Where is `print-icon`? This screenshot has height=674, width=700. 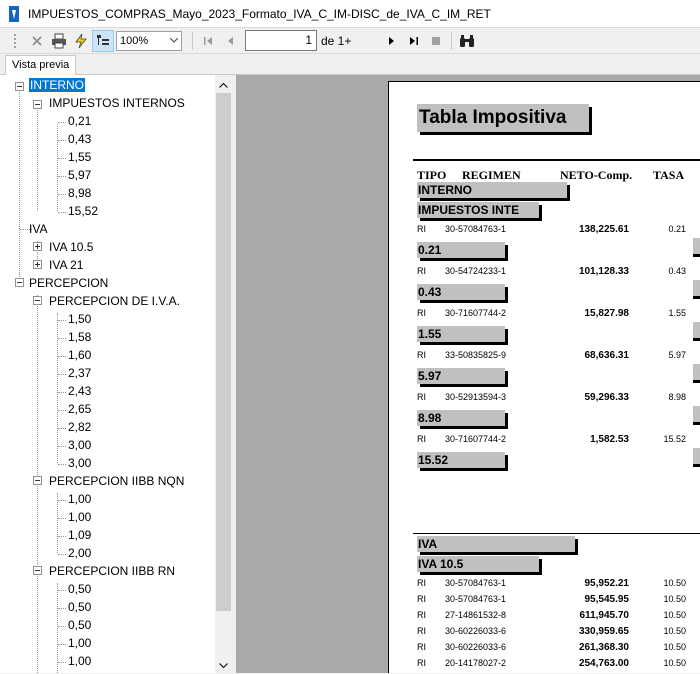 print-icon is located at coordinates (59, 41).